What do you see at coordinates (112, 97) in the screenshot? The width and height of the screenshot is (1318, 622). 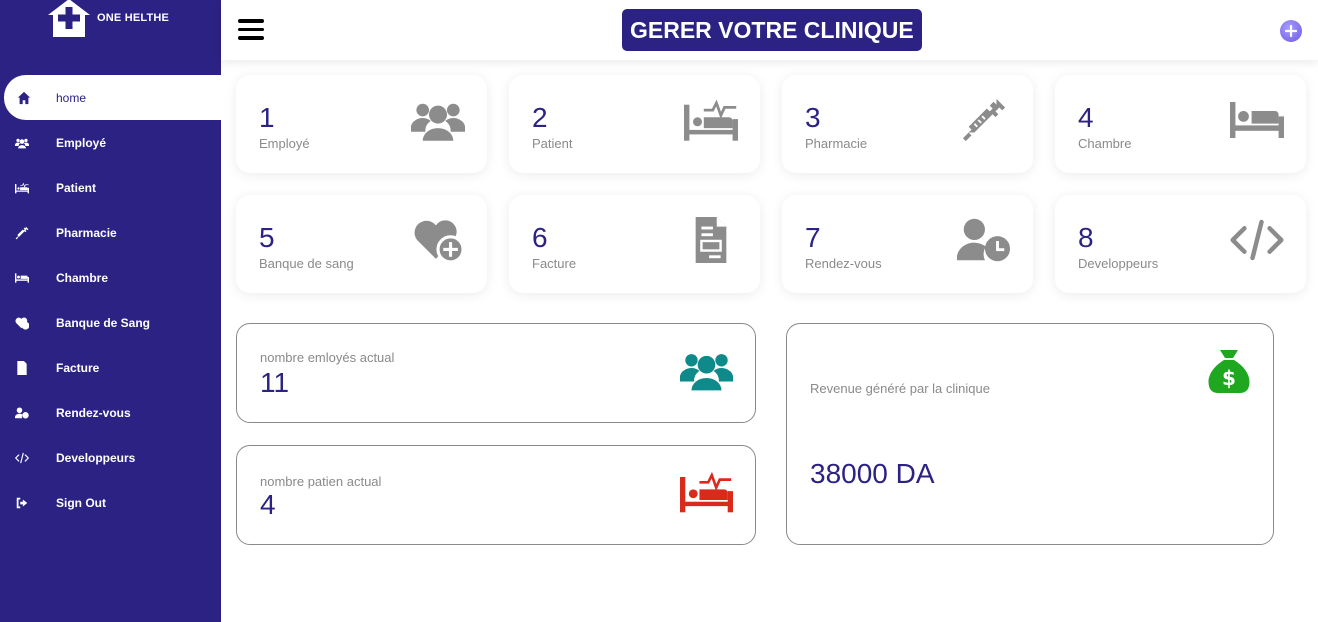 I see `sidebar-item-home: home` at bounding box center [112, 97].